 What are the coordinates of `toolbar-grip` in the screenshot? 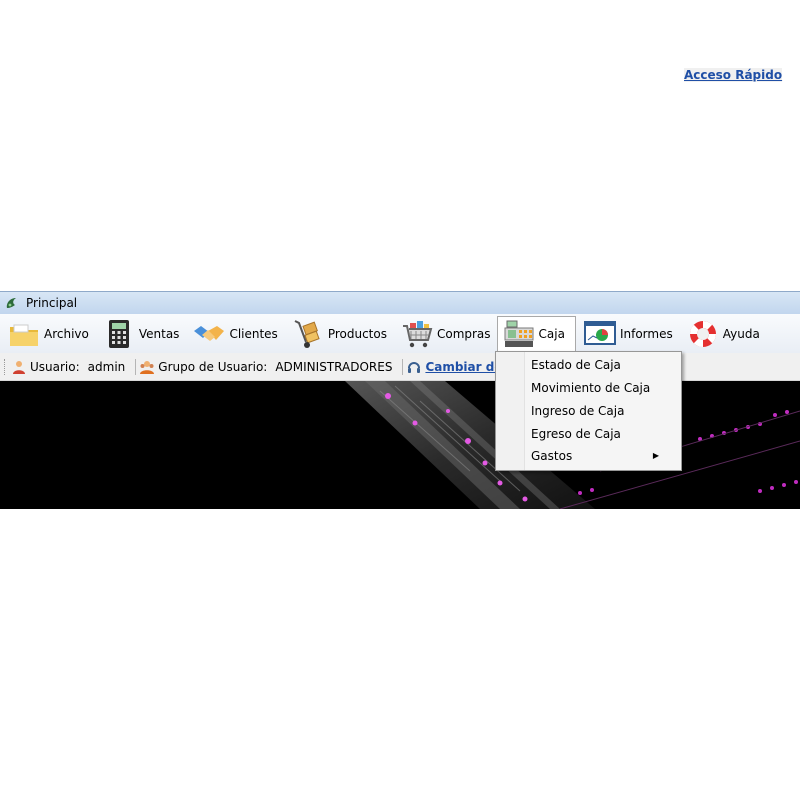 It's located at (6, 367).